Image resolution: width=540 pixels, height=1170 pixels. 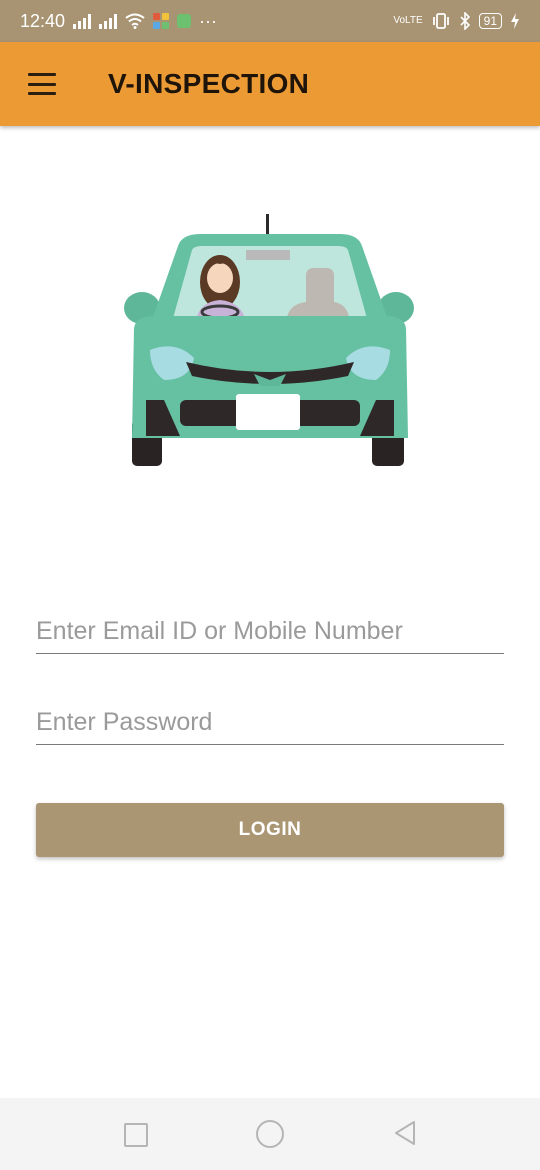 What do you see at coordinates (270, 830) in the screenshot?
I see `login-button: LOGIN` at bounding box center [270, 830].